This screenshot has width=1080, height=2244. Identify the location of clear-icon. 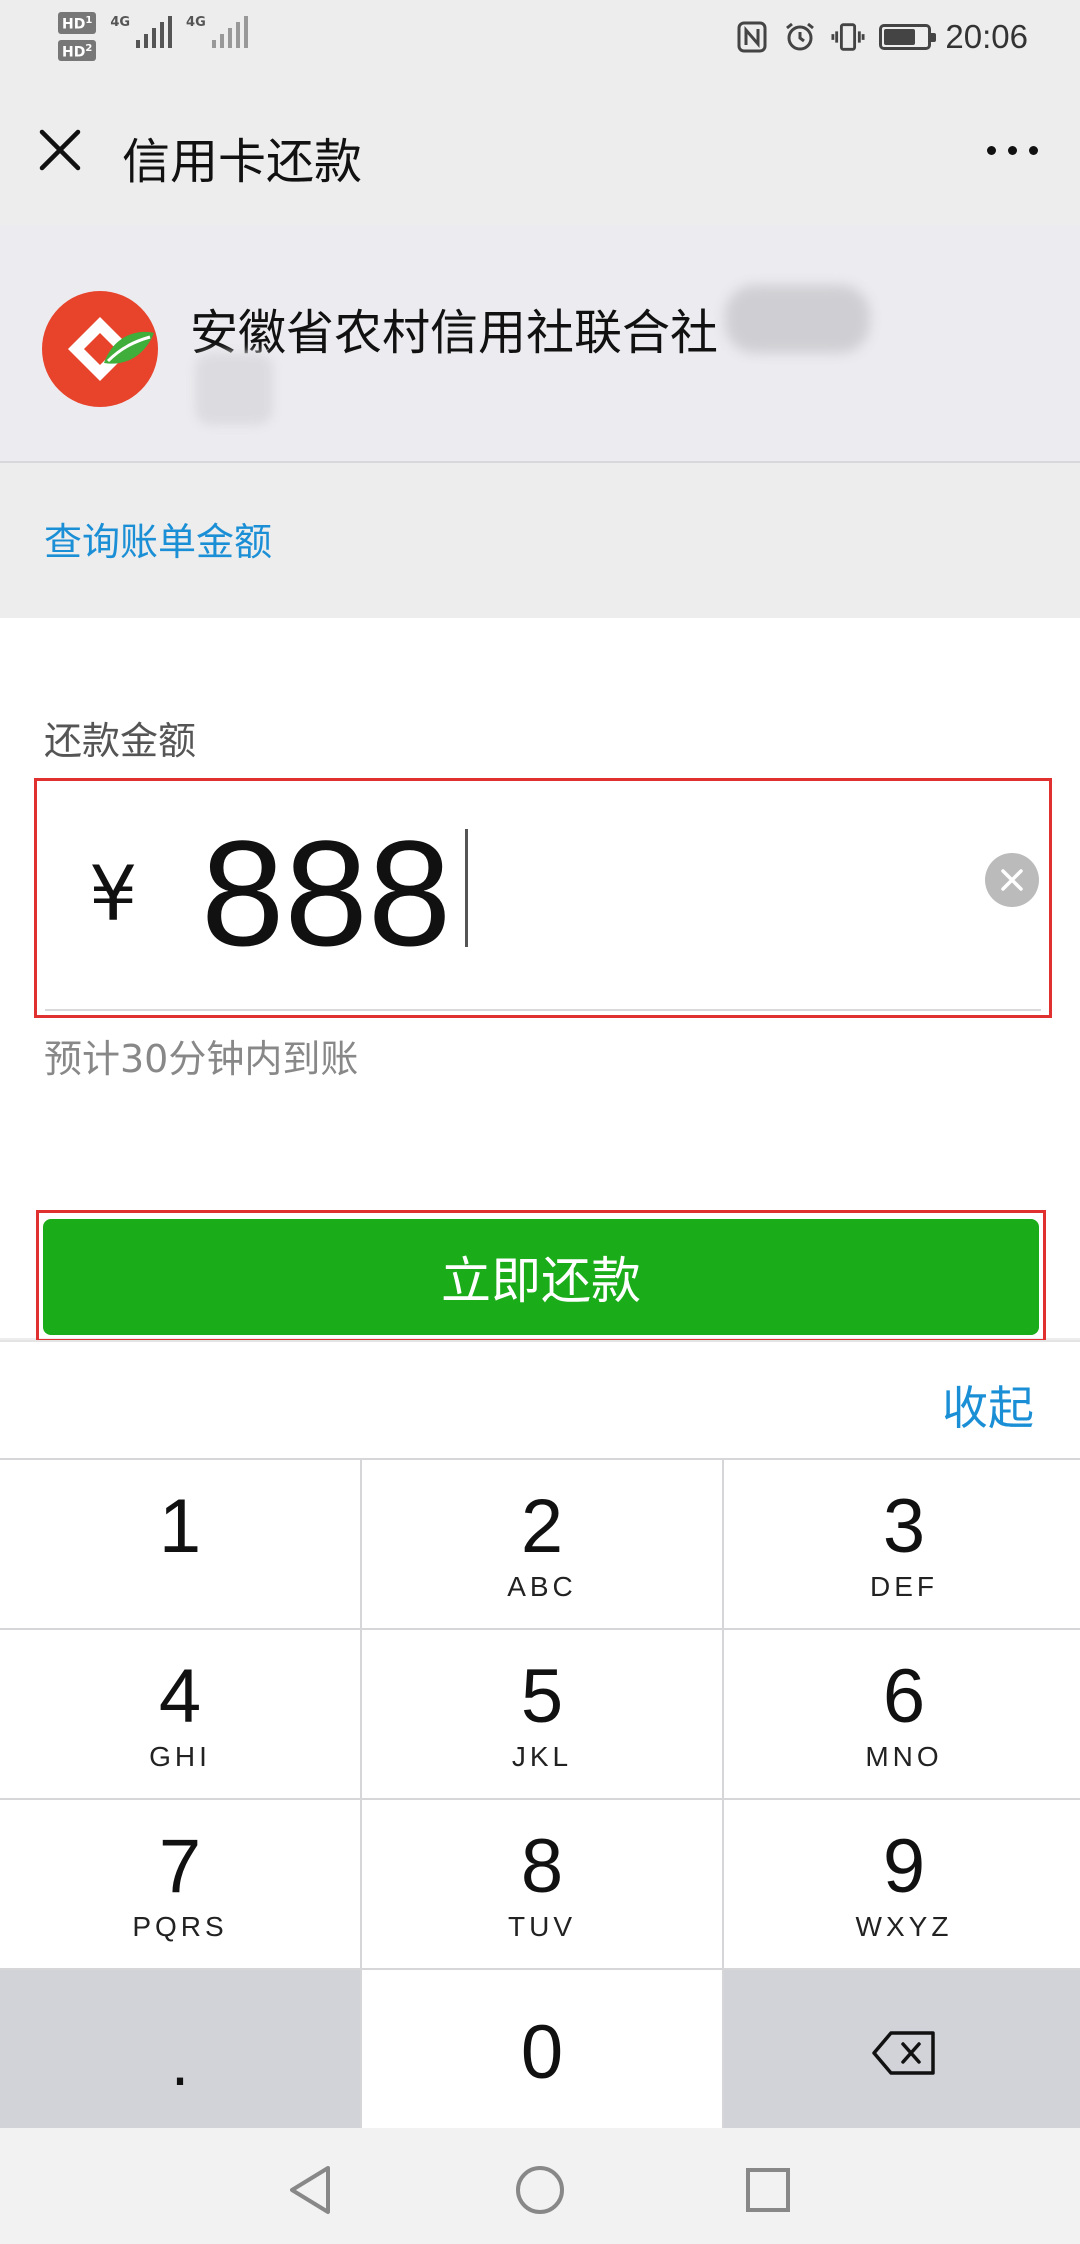
(1012, 880).